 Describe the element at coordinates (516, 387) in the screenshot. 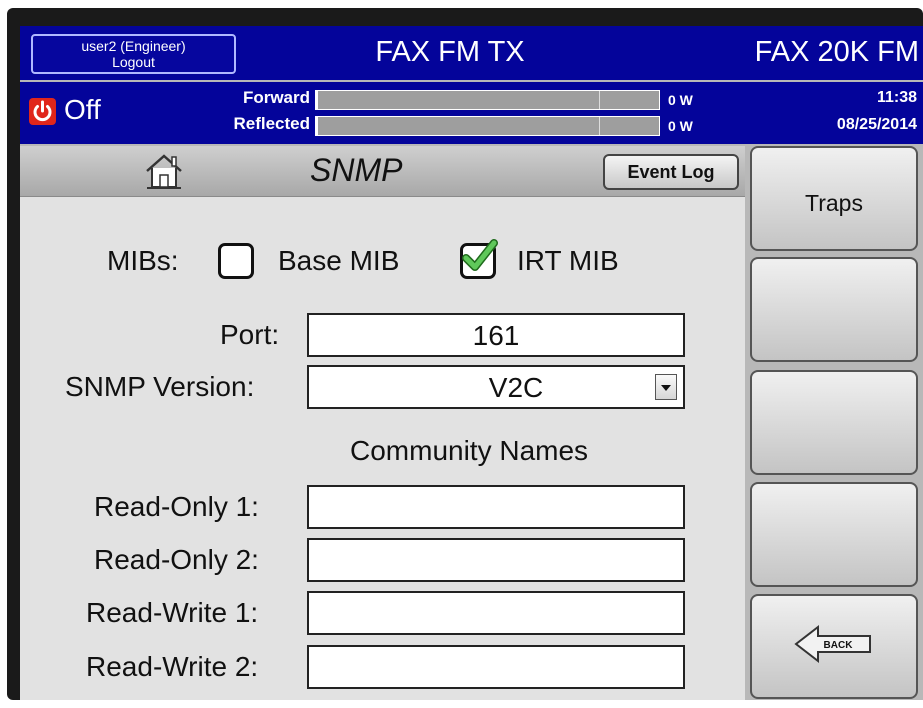

I see `snmp-version-value: V2C` at that location.